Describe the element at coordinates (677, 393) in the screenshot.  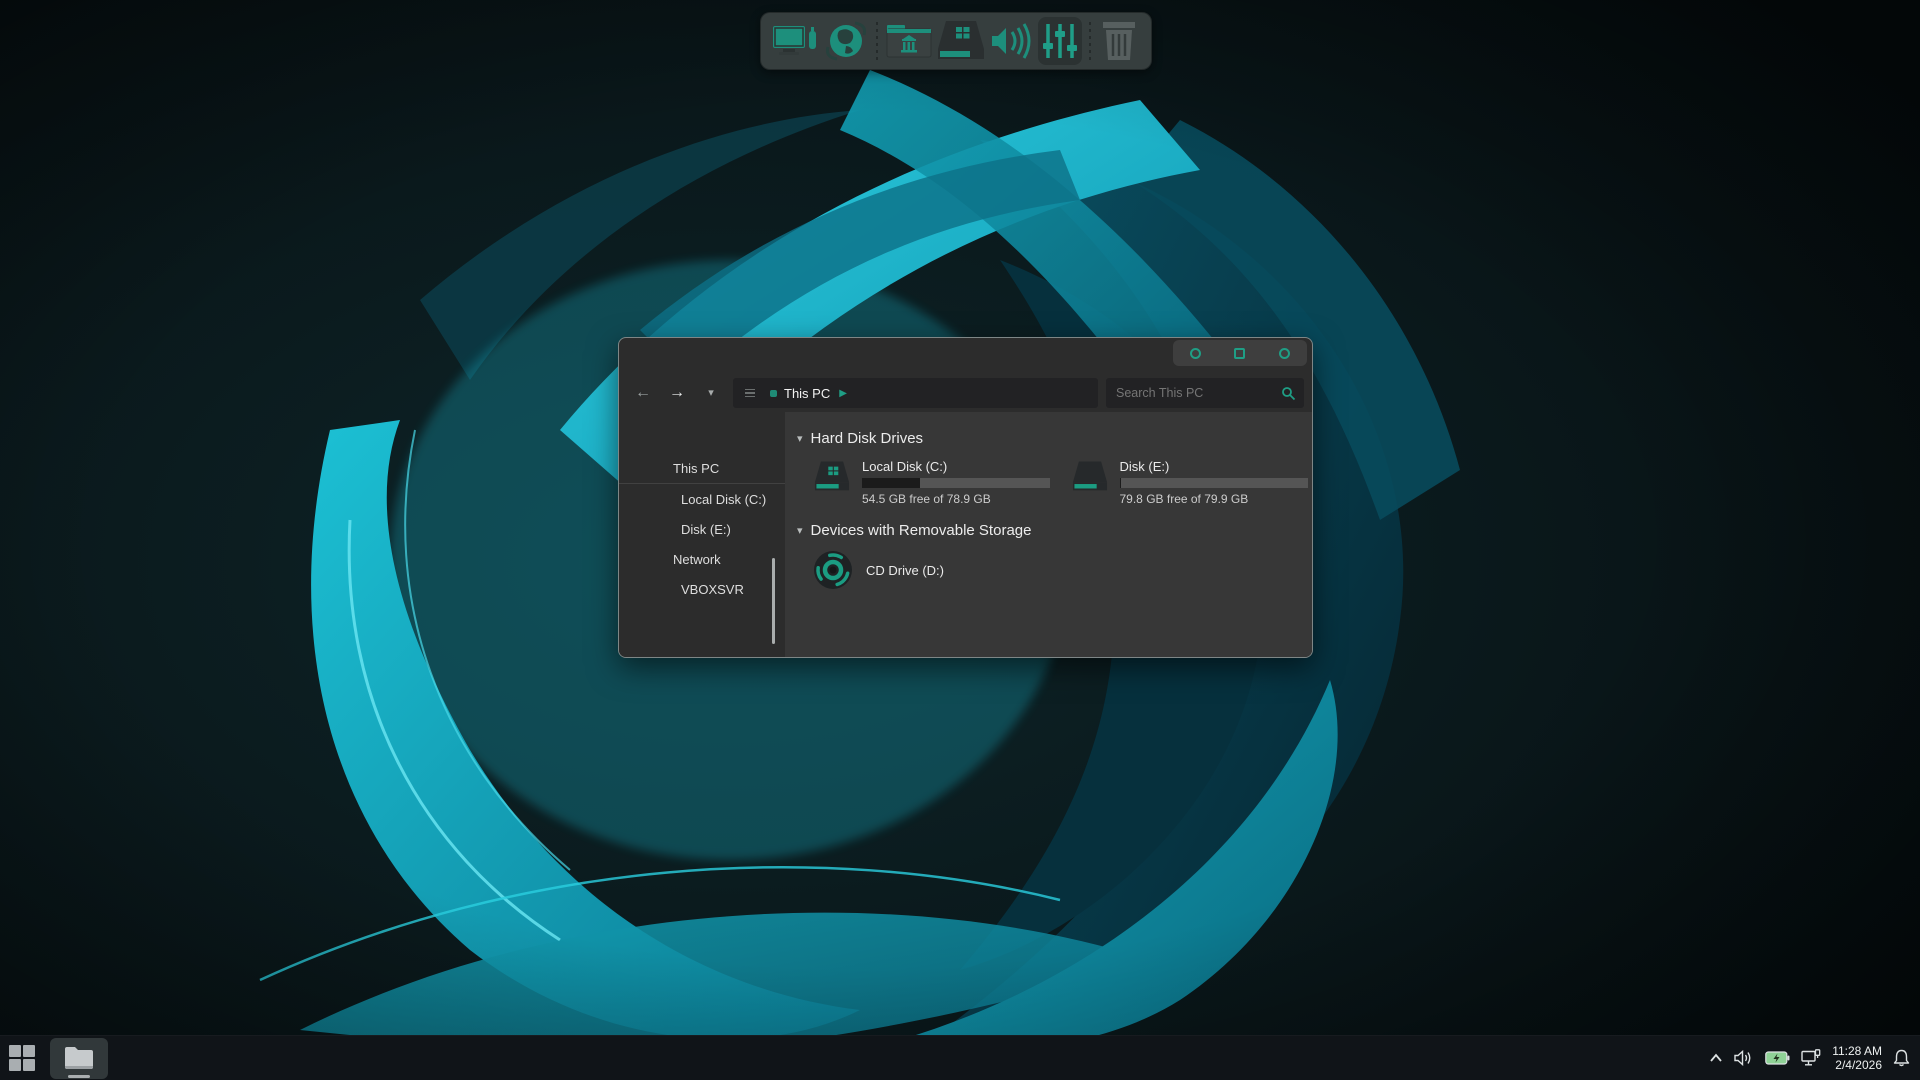
I see `forward-icon: →` at that location.